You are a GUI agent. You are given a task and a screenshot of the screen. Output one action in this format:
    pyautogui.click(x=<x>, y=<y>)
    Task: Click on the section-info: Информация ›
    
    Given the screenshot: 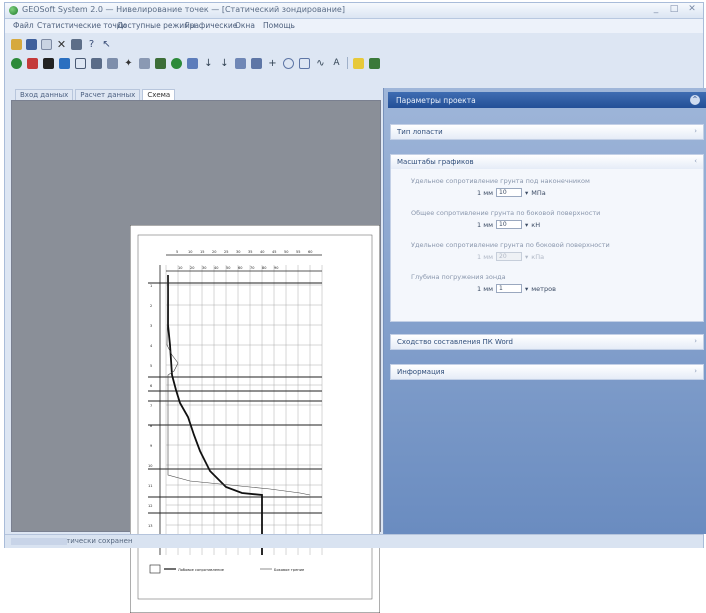 What is the action you would take?
    pyautogui.click(x=547, y=372)
    